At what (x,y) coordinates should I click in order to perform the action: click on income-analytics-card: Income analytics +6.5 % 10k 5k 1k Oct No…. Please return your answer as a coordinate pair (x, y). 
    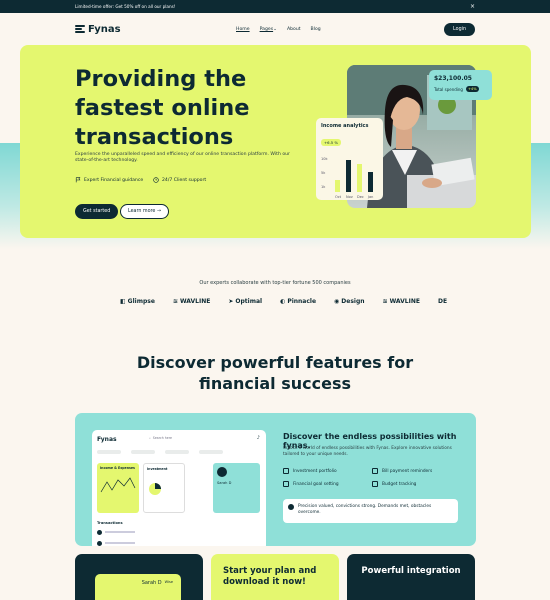
    Looking at the image, I should click on (349, 159).